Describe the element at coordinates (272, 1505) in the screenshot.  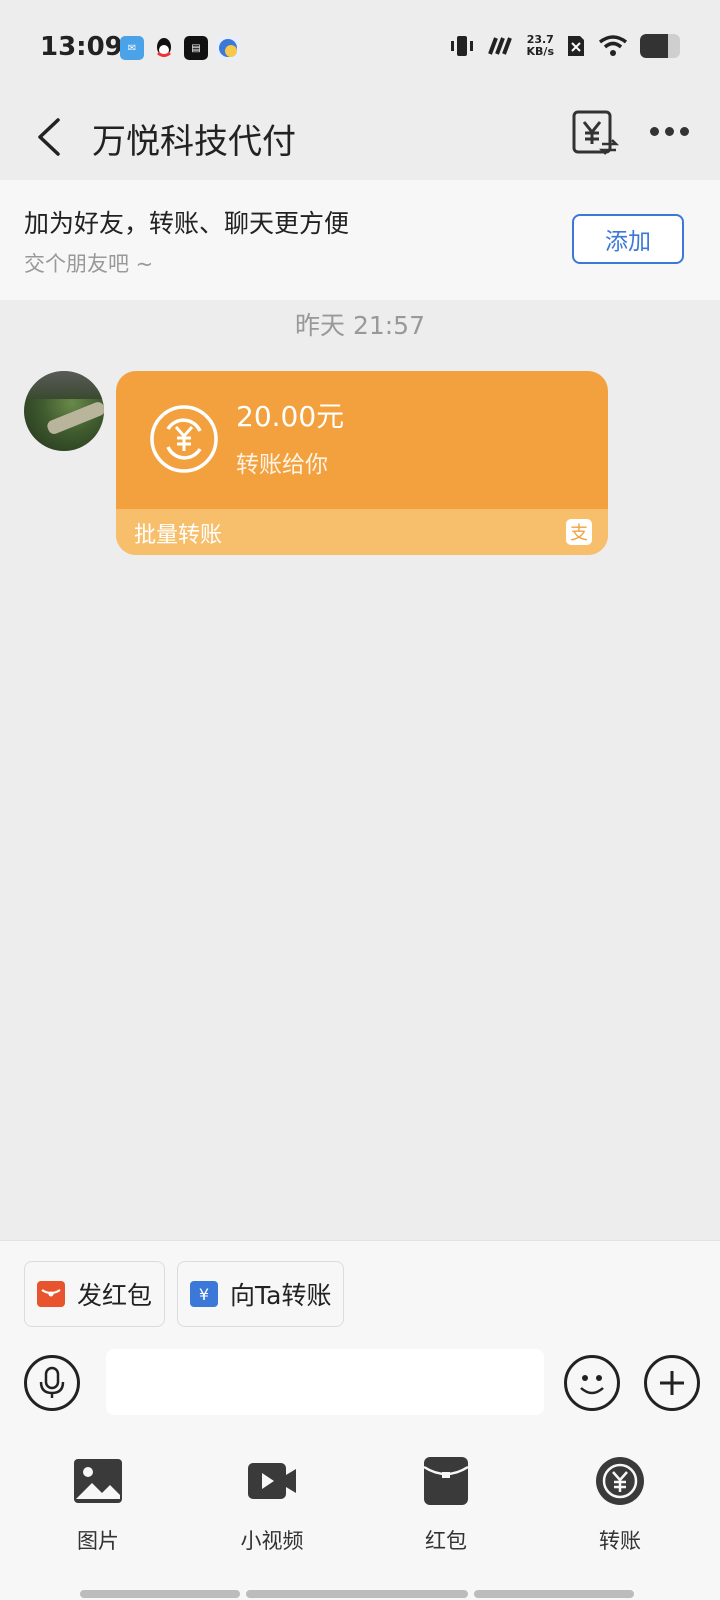
I see `tool-video: 小视频` at that location.